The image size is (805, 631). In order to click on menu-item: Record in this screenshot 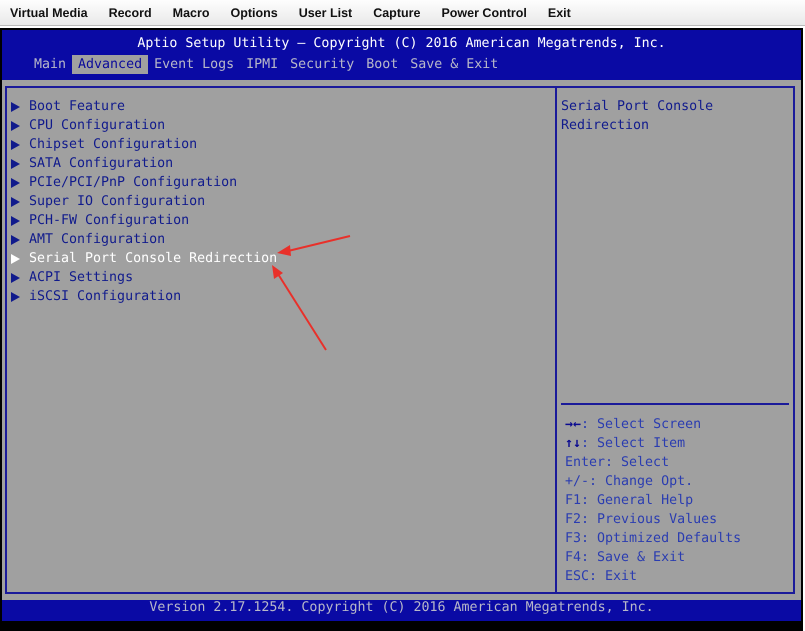, I will do `click(130, 13)`.